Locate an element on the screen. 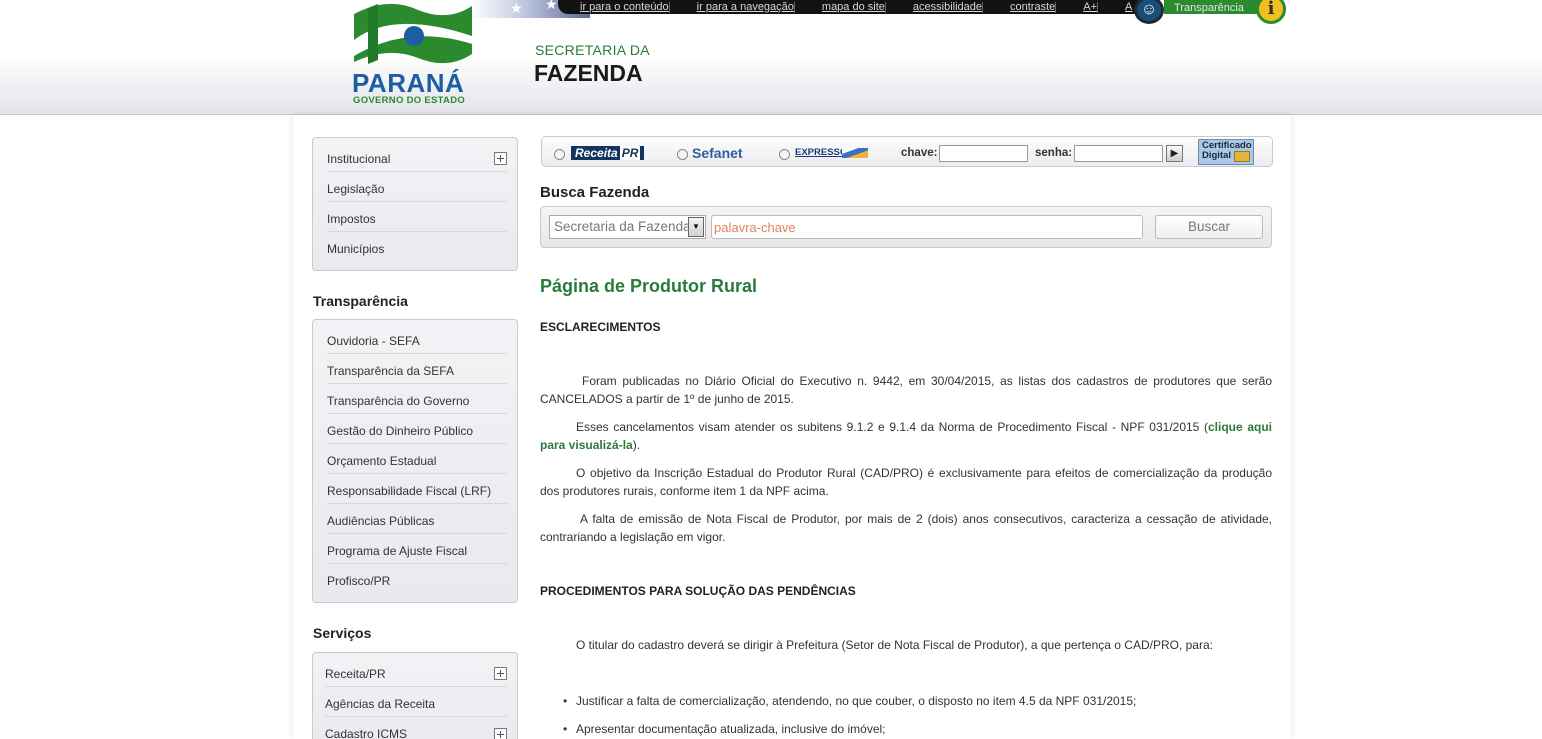 The width and height of the screenshot is (1542, 739). site-map-link: mapa do site is located at coordinates (854, 7).